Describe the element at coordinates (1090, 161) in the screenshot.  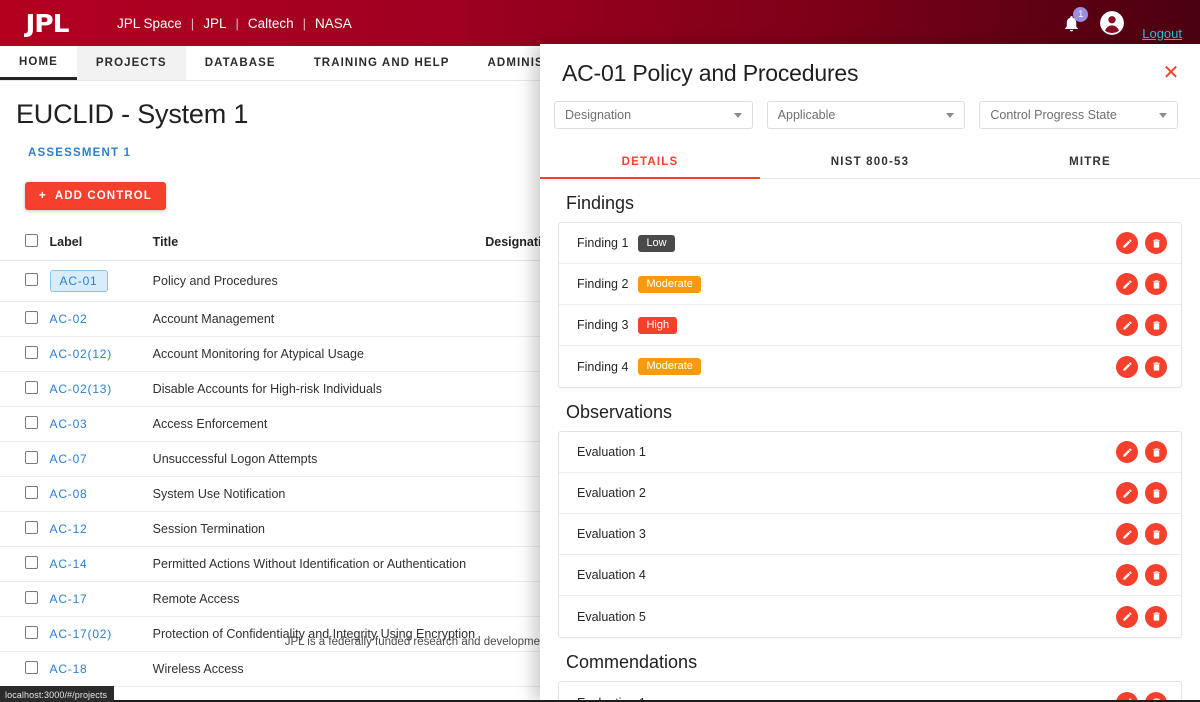
I see `tab-mitre: MITRE` at that location.